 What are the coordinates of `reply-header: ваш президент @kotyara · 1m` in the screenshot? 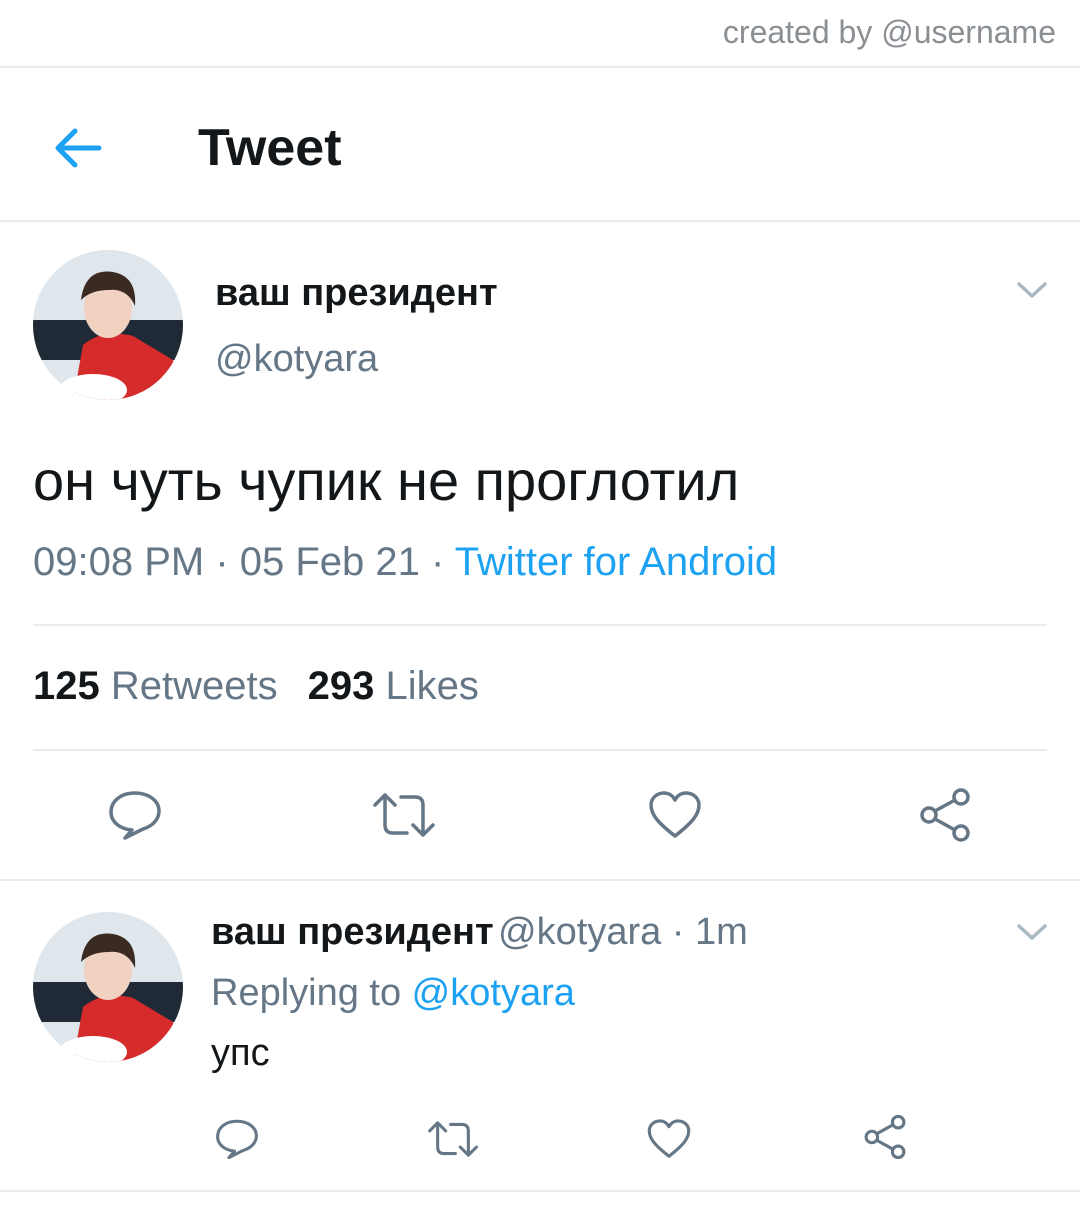 It's located at (479, 932).